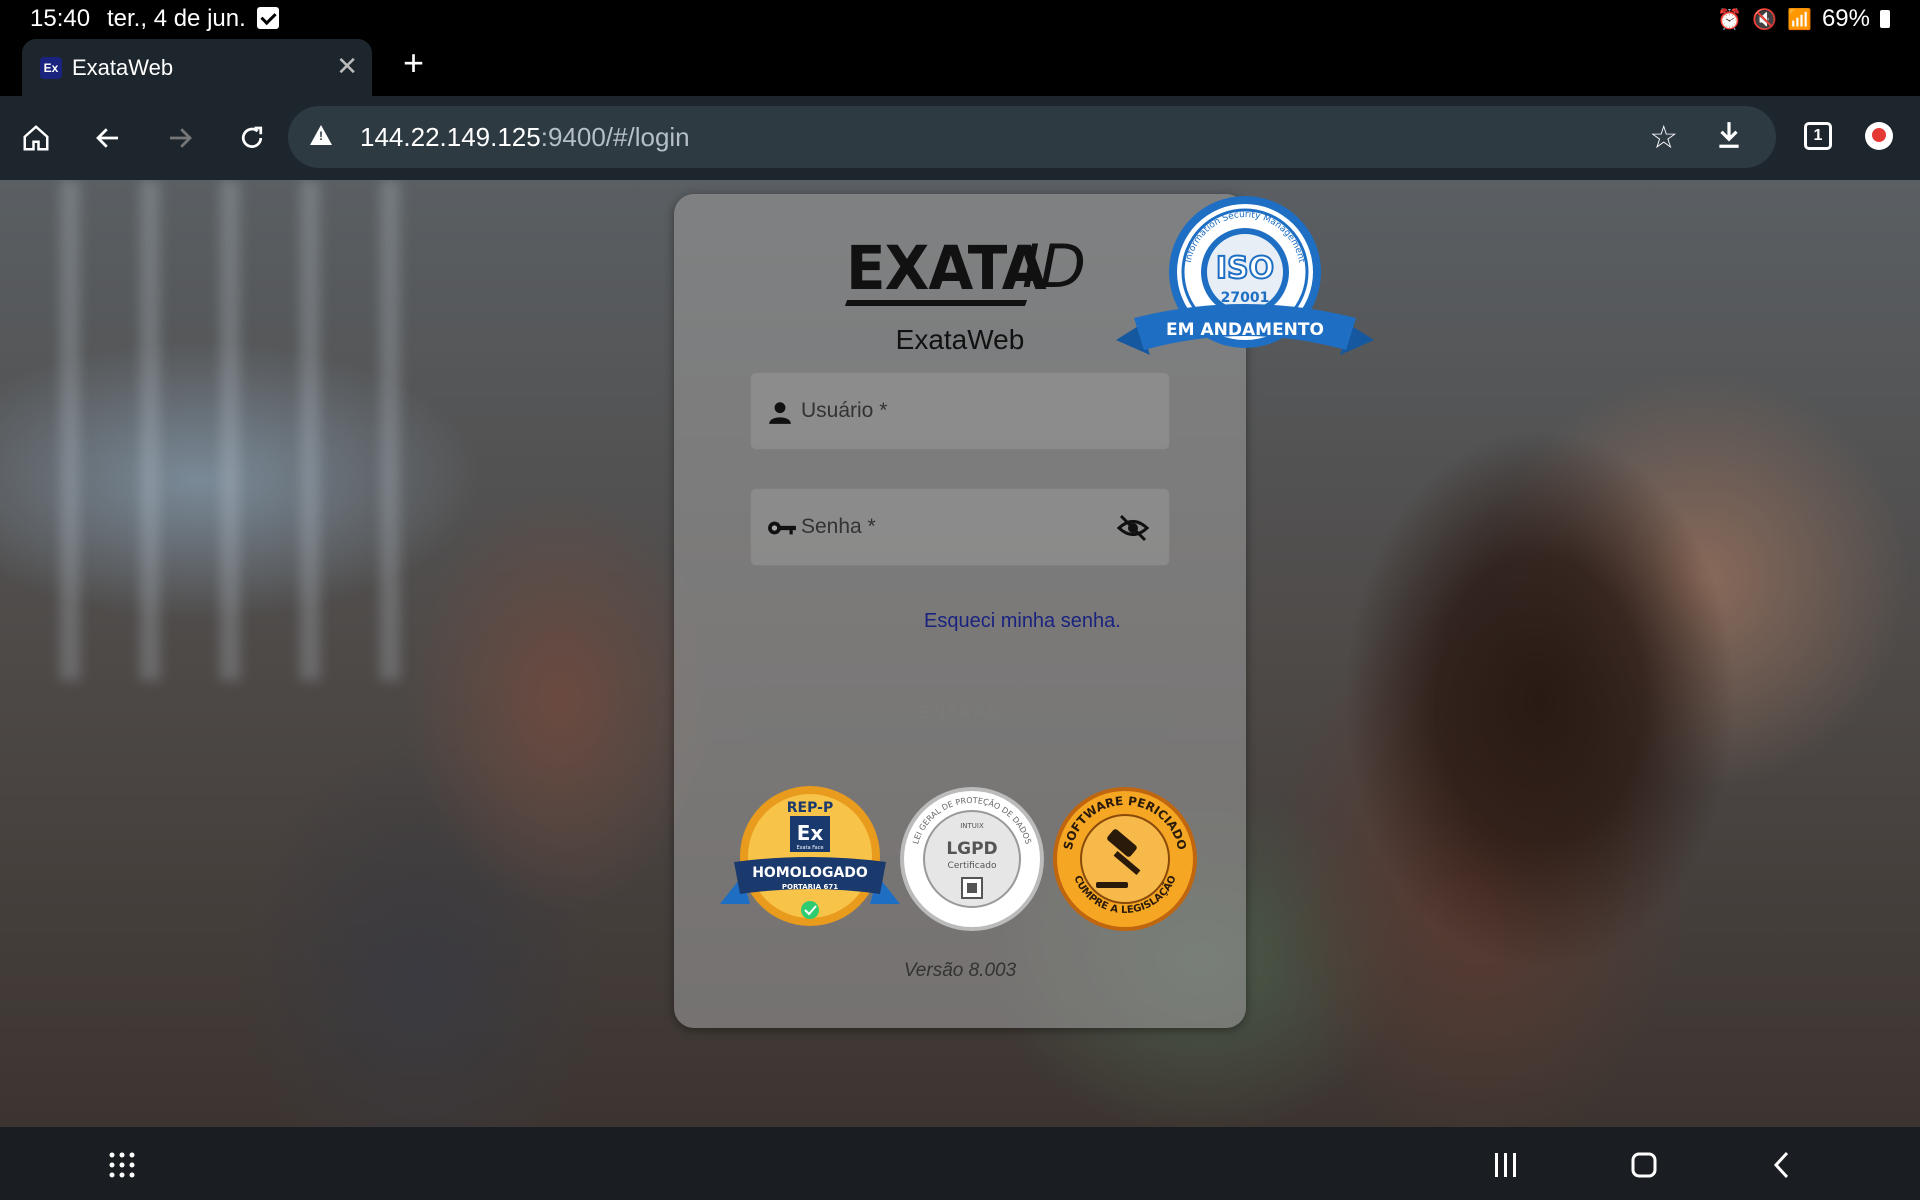 This screenshot has height=1200, width=1920. What do you see at coordinates (51, 68) in the screenshot?
I see `favicon-icon: Ex` at bounding box center [51, 68].